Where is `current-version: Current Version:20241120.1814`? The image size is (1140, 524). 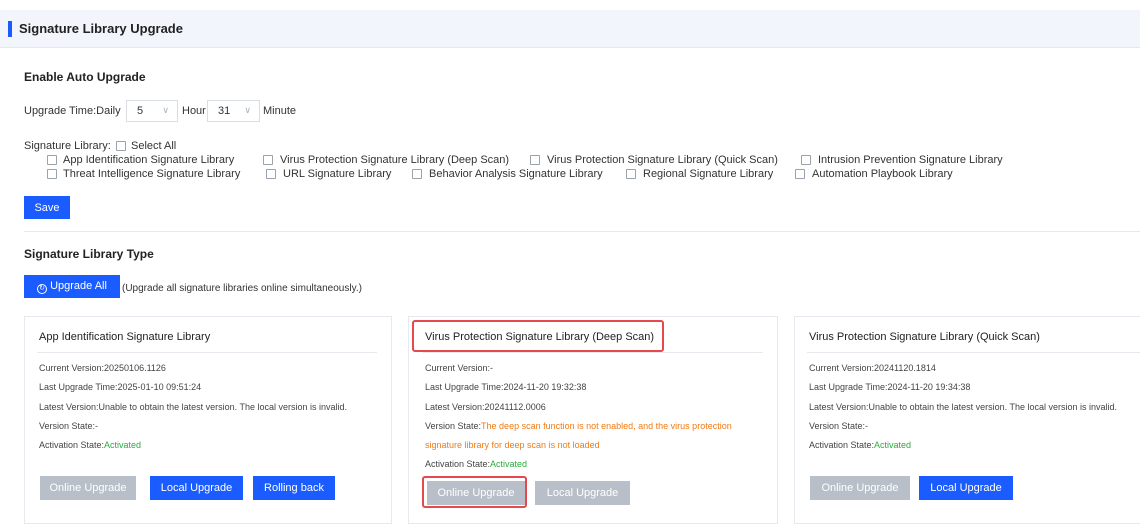
current-version: Current Version:20241120.1814 is located at coordinates (872, 368).